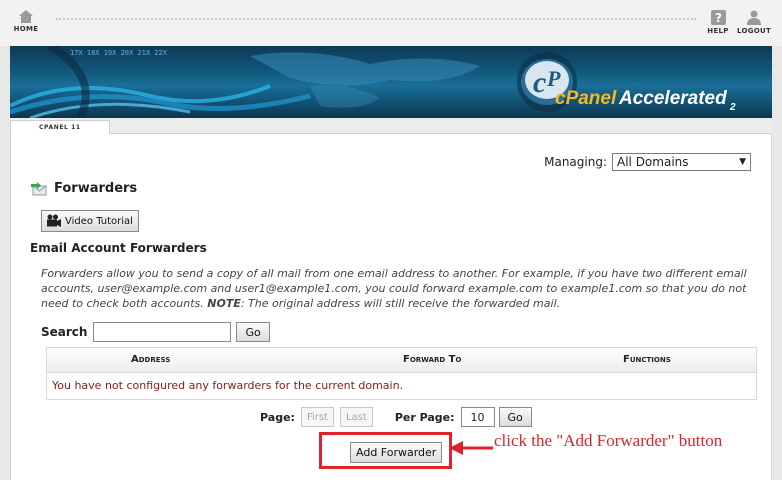  I want to click on search-bar: Search Go, so click(155, 332).